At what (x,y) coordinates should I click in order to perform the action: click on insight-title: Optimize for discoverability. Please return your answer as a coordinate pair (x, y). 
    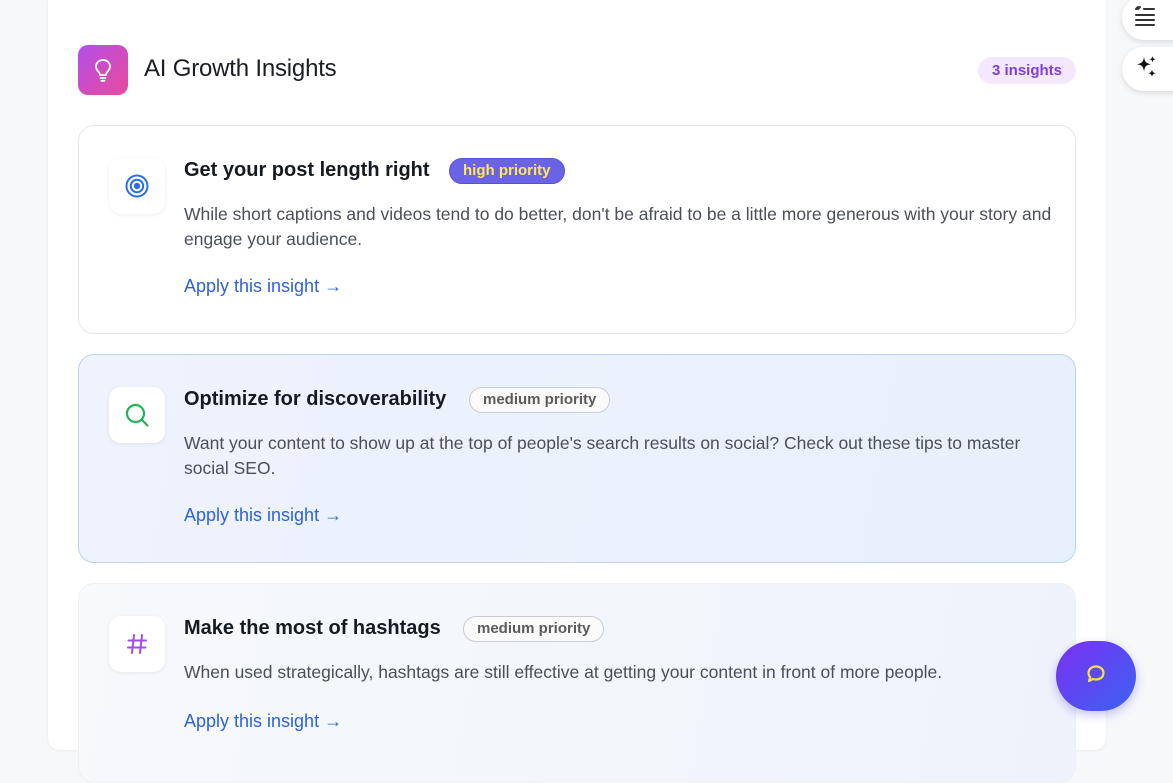
    Looking at the image, I should click on (315, 399).